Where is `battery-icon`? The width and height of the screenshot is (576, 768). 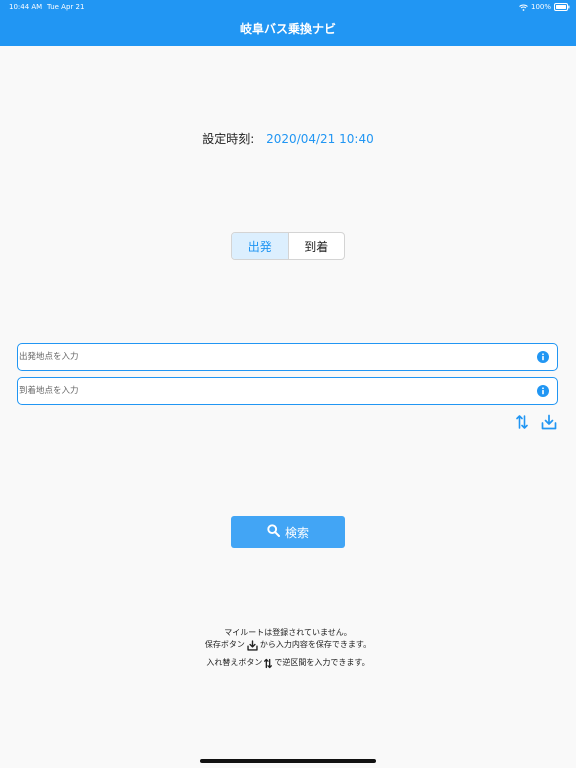
battery-icon is located at coordinates (562, 7).